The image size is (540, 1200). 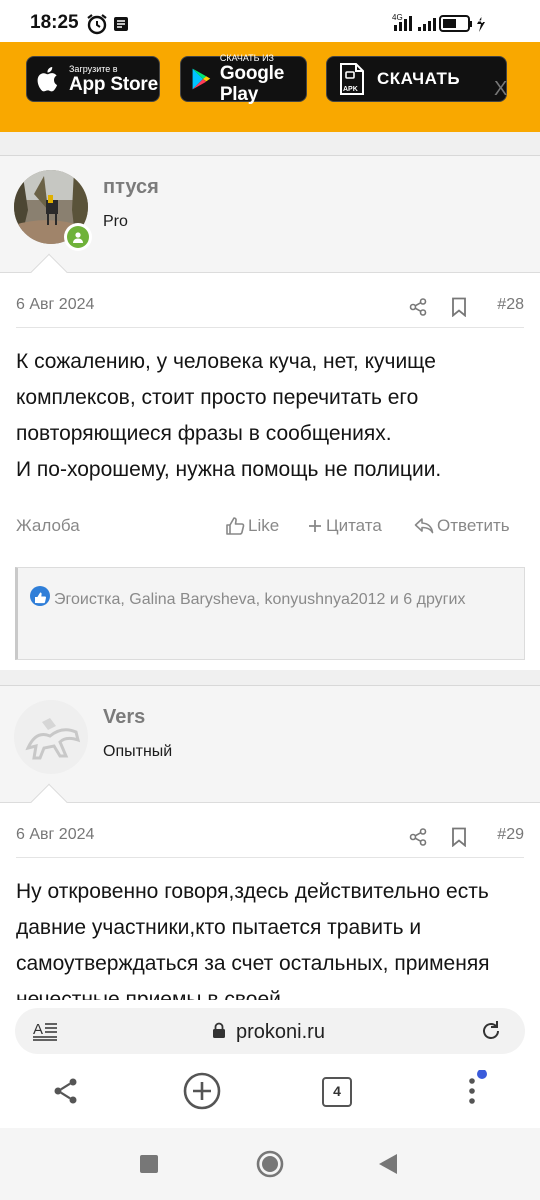 I want to click on like-button: Like, so click(x=252, y=526).